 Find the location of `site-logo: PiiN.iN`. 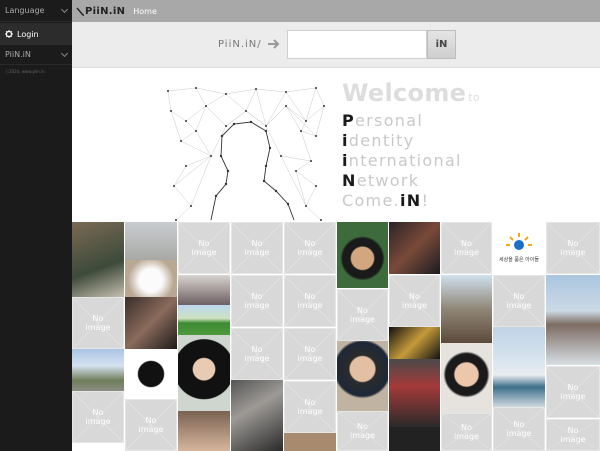

site-logo: PiiN.iN is located at coordinates (98, 11).